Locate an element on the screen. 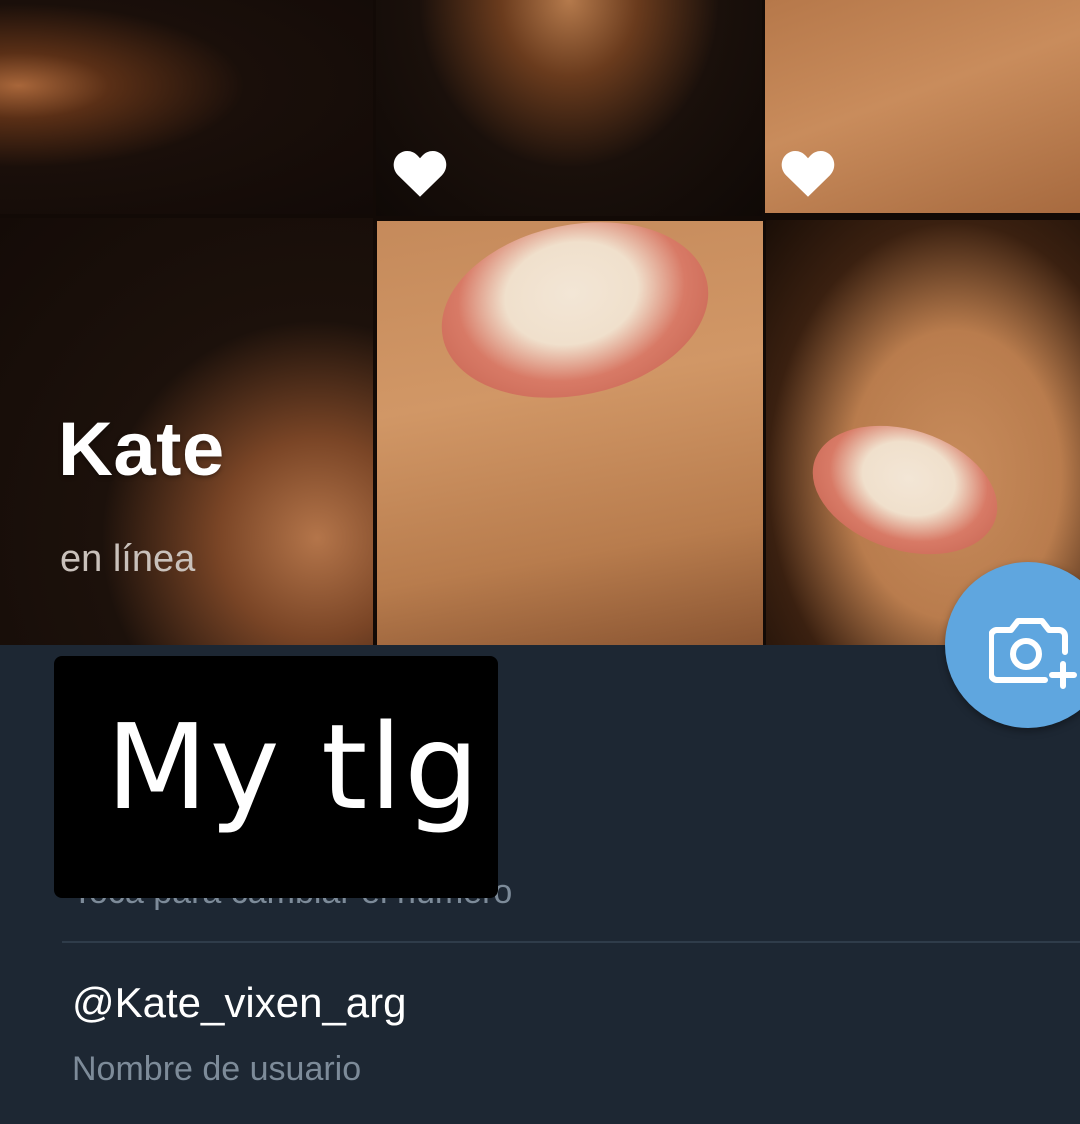 The height and width of the screenshot is (1124, 1080). username-caption: Nombre de usuario is located at coordinates (217, 1069).